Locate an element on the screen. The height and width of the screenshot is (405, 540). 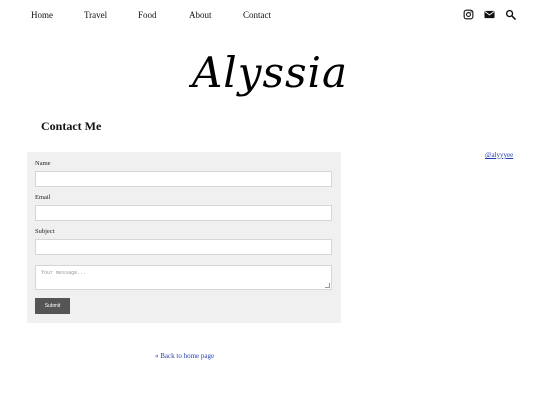
nav-contact-link: Contact is located at coordinates (257, 15).